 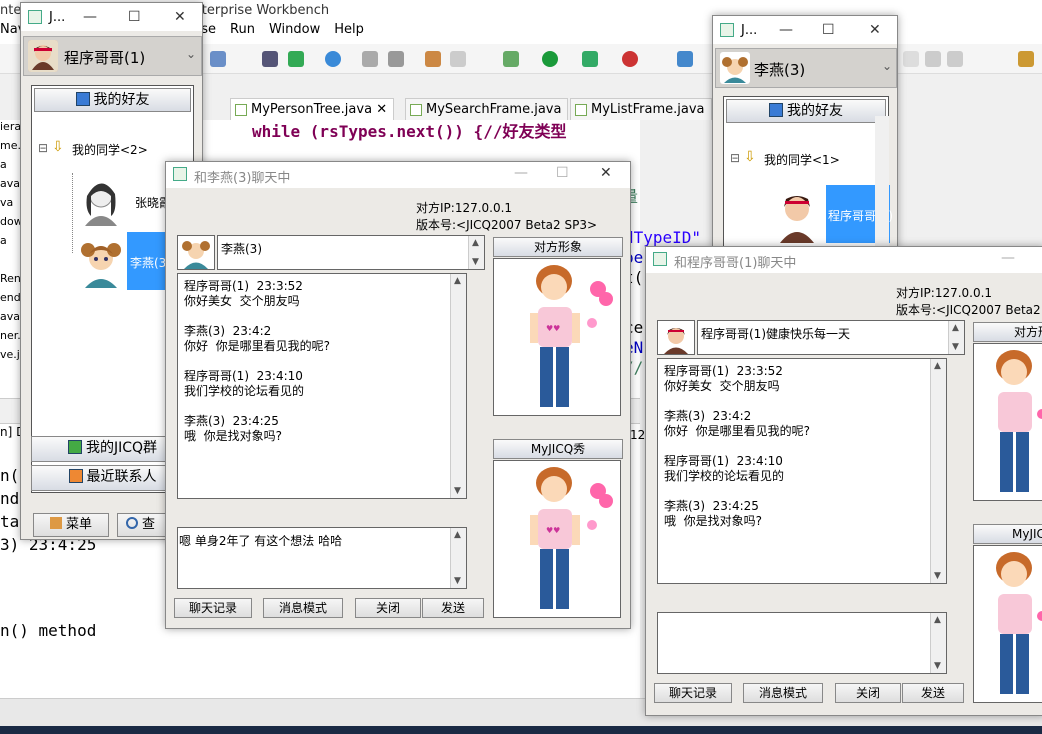 I want to click on tab-mysearchframe: MySearchFrame.java, so click(x=487, y=109).